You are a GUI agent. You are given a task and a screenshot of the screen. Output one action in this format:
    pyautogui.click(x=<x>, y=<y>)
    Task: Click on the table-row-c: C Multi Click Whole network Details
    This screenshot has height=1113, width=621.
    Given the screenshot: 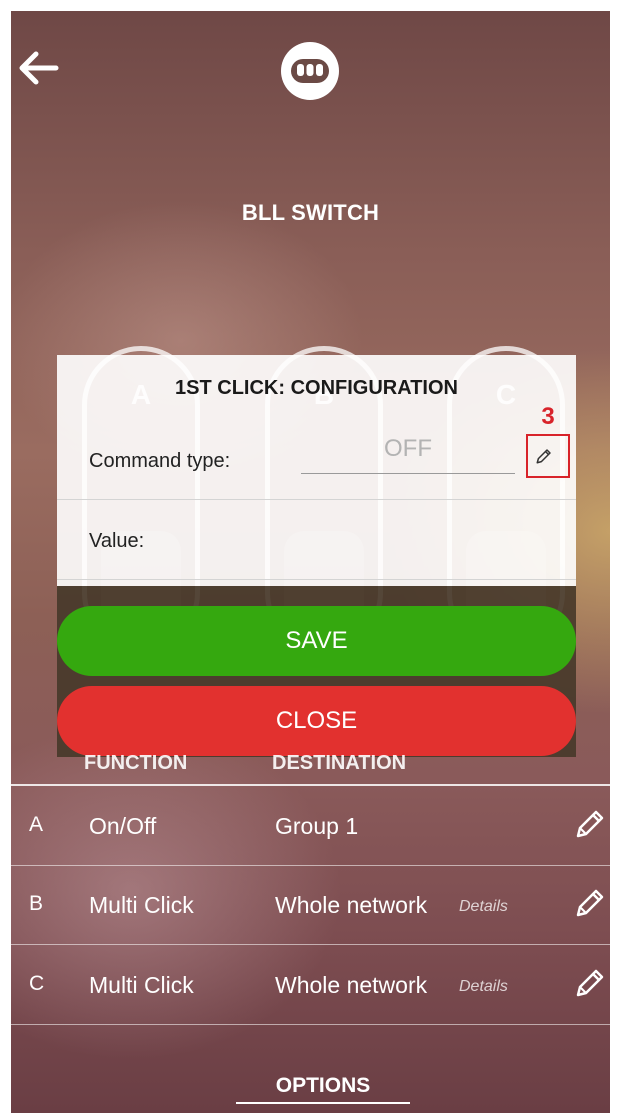 What is the action you would take?
    pyautogui.click(x=310, y=985)
    